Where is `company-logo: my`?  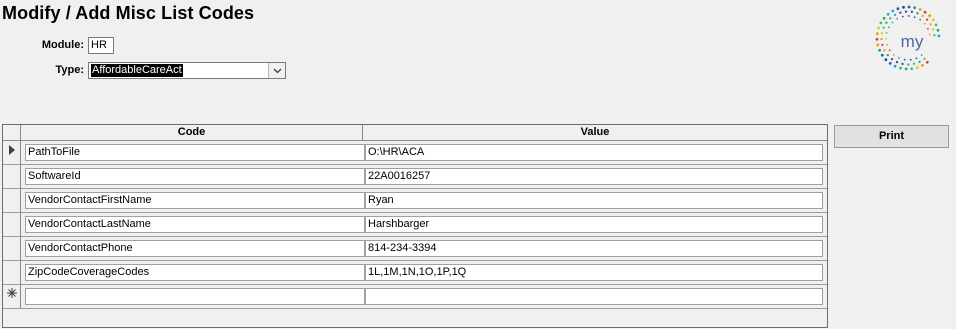
company-logo: my is located at coordinates (908, 38).